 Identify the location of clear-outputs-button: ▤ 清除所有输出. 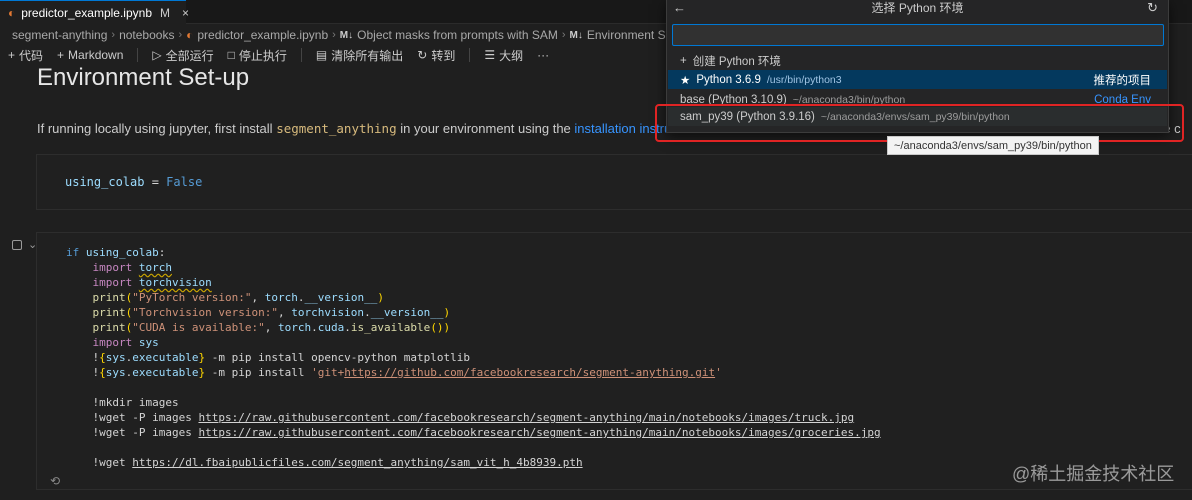
(359, 55).